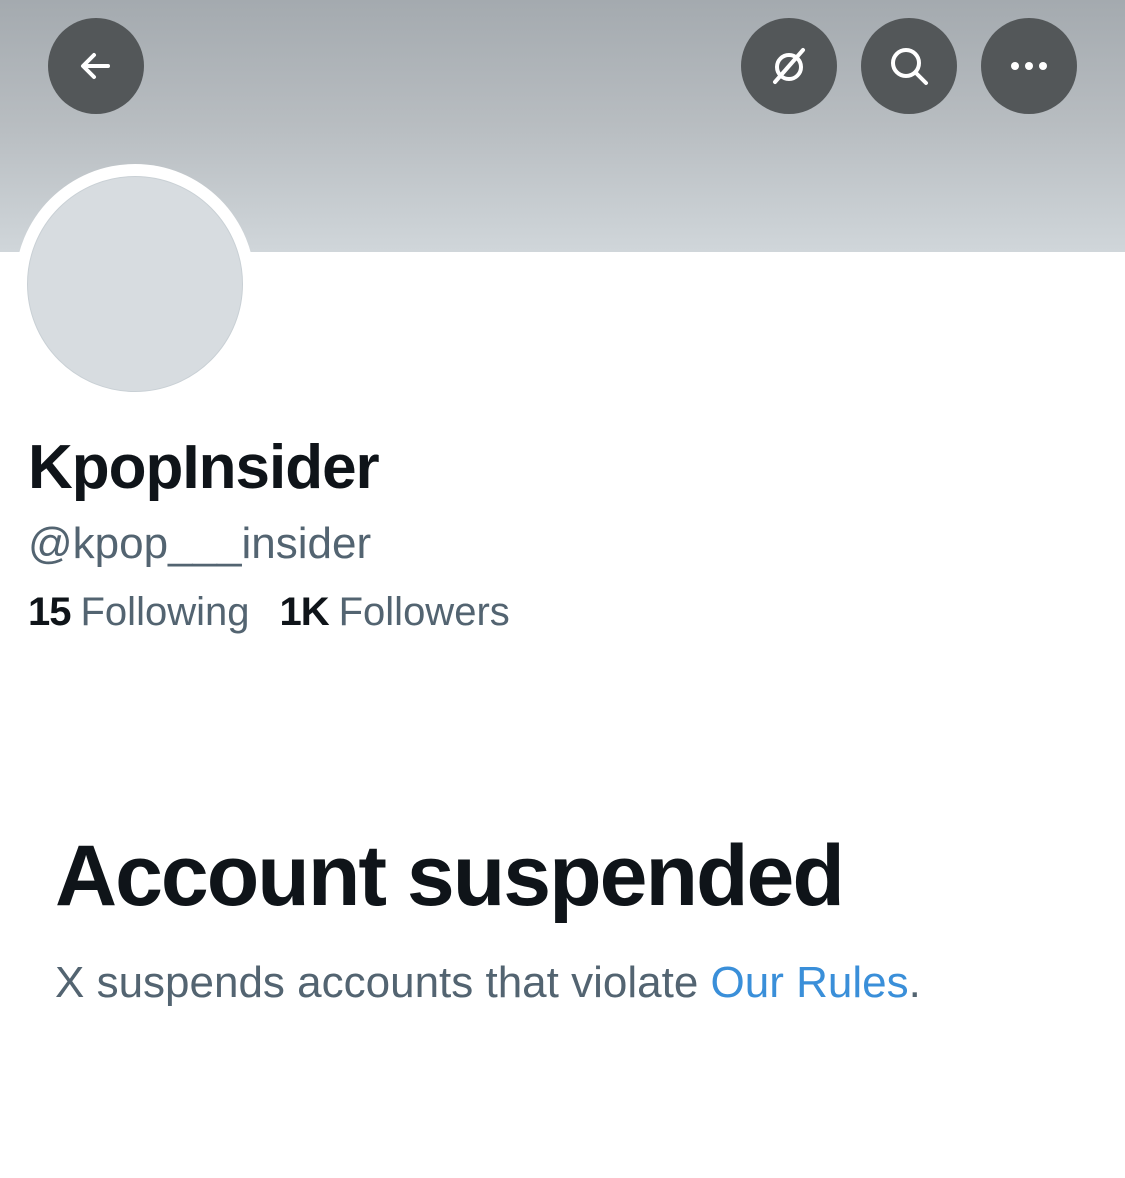  Describe the element at coordinates (165, 612) in the screenshot. I see `following-label: Following` at that location.